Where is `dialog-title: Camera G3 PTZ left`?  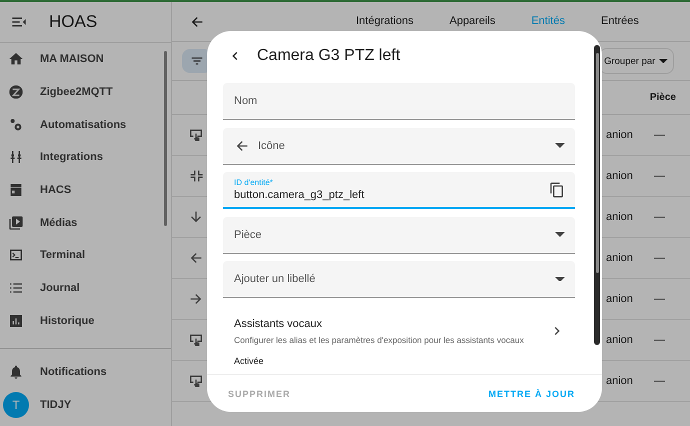
dialog-title: Camera G3 PTZ left is located at coordinates (328, 56).